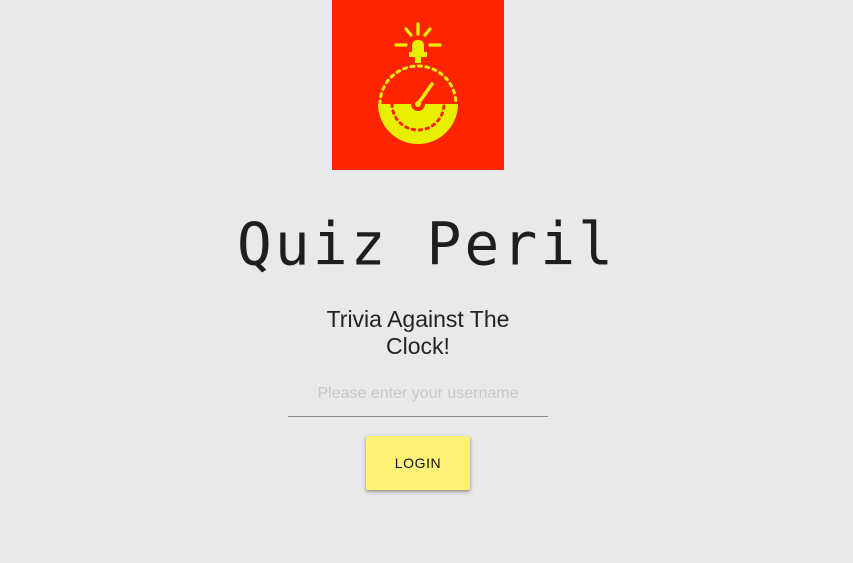  I want to click on username-field-container, so click(418, 396).